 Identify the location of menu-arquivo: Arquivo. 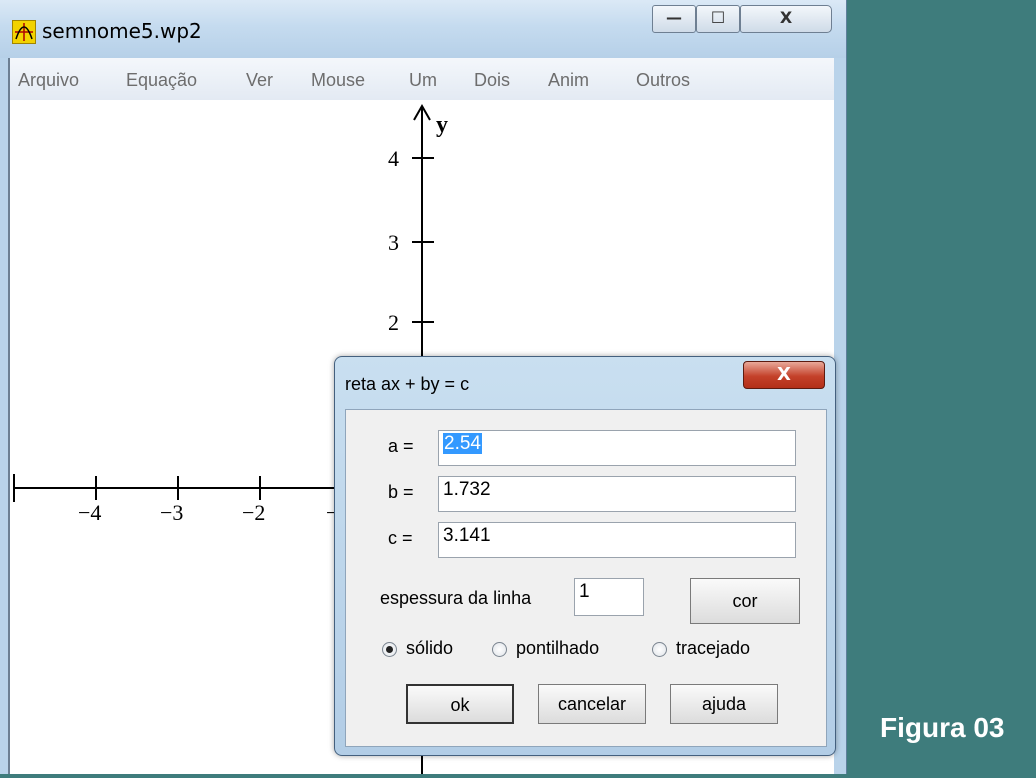
(48, 80).